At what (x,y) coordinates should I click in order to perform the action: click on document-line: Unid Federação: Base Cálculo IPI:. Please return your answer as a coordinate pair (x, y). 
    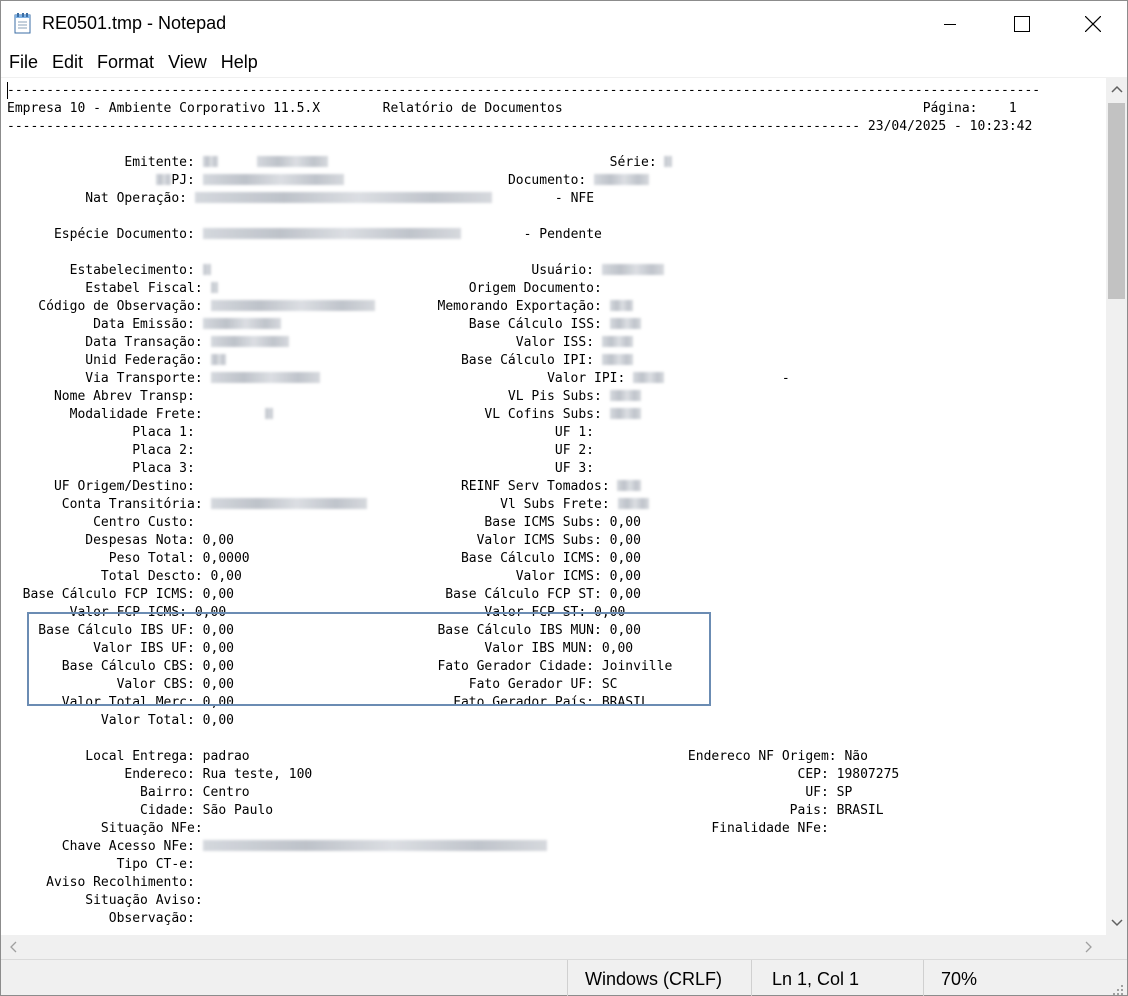
    Looking at the image, I should click on (523, 361).